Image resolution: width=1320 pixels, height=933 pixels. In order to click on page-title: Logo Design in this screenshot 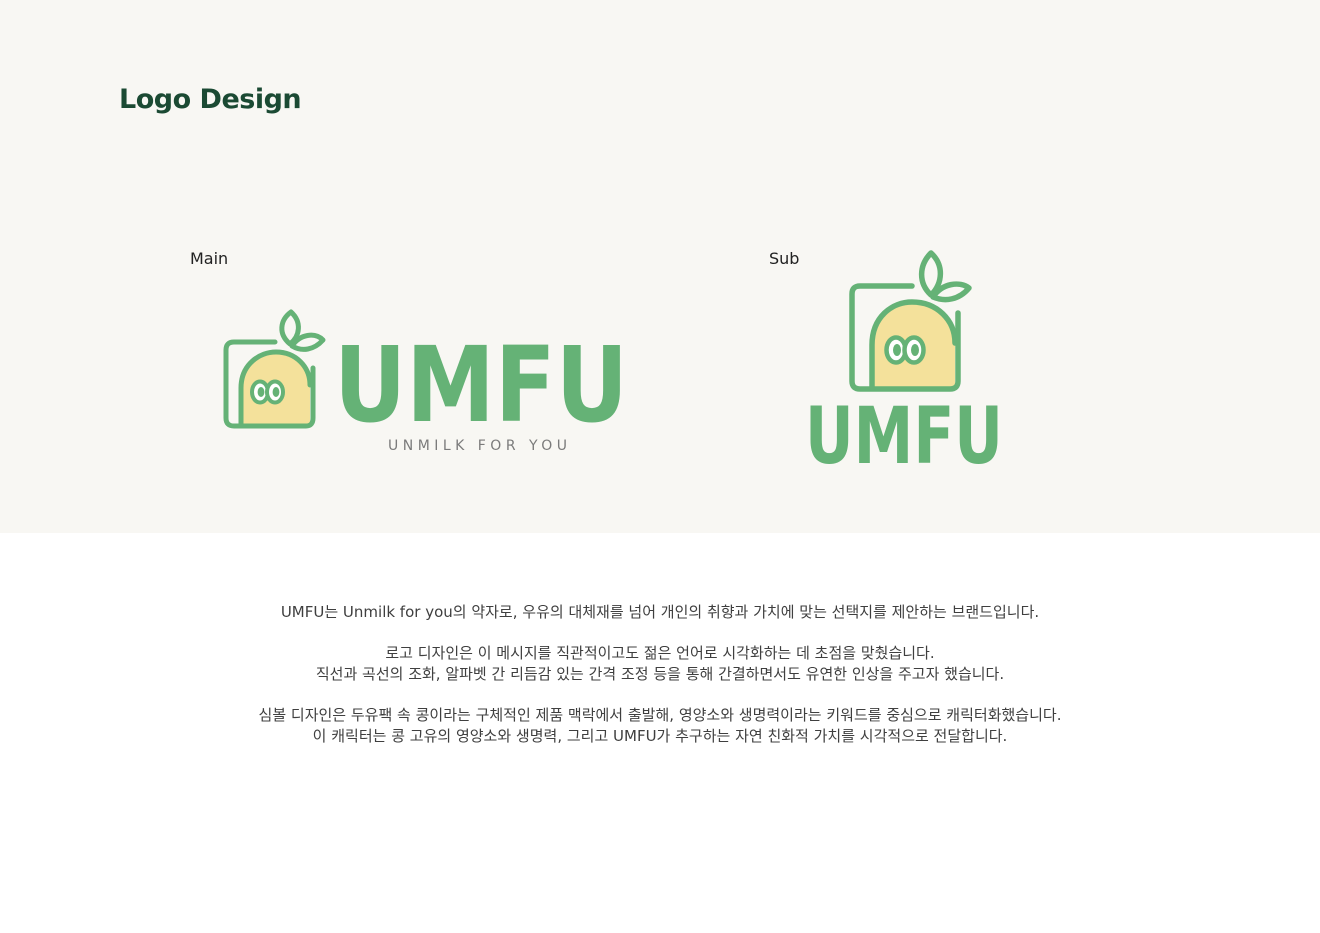, I will do `click(210, 99)`.